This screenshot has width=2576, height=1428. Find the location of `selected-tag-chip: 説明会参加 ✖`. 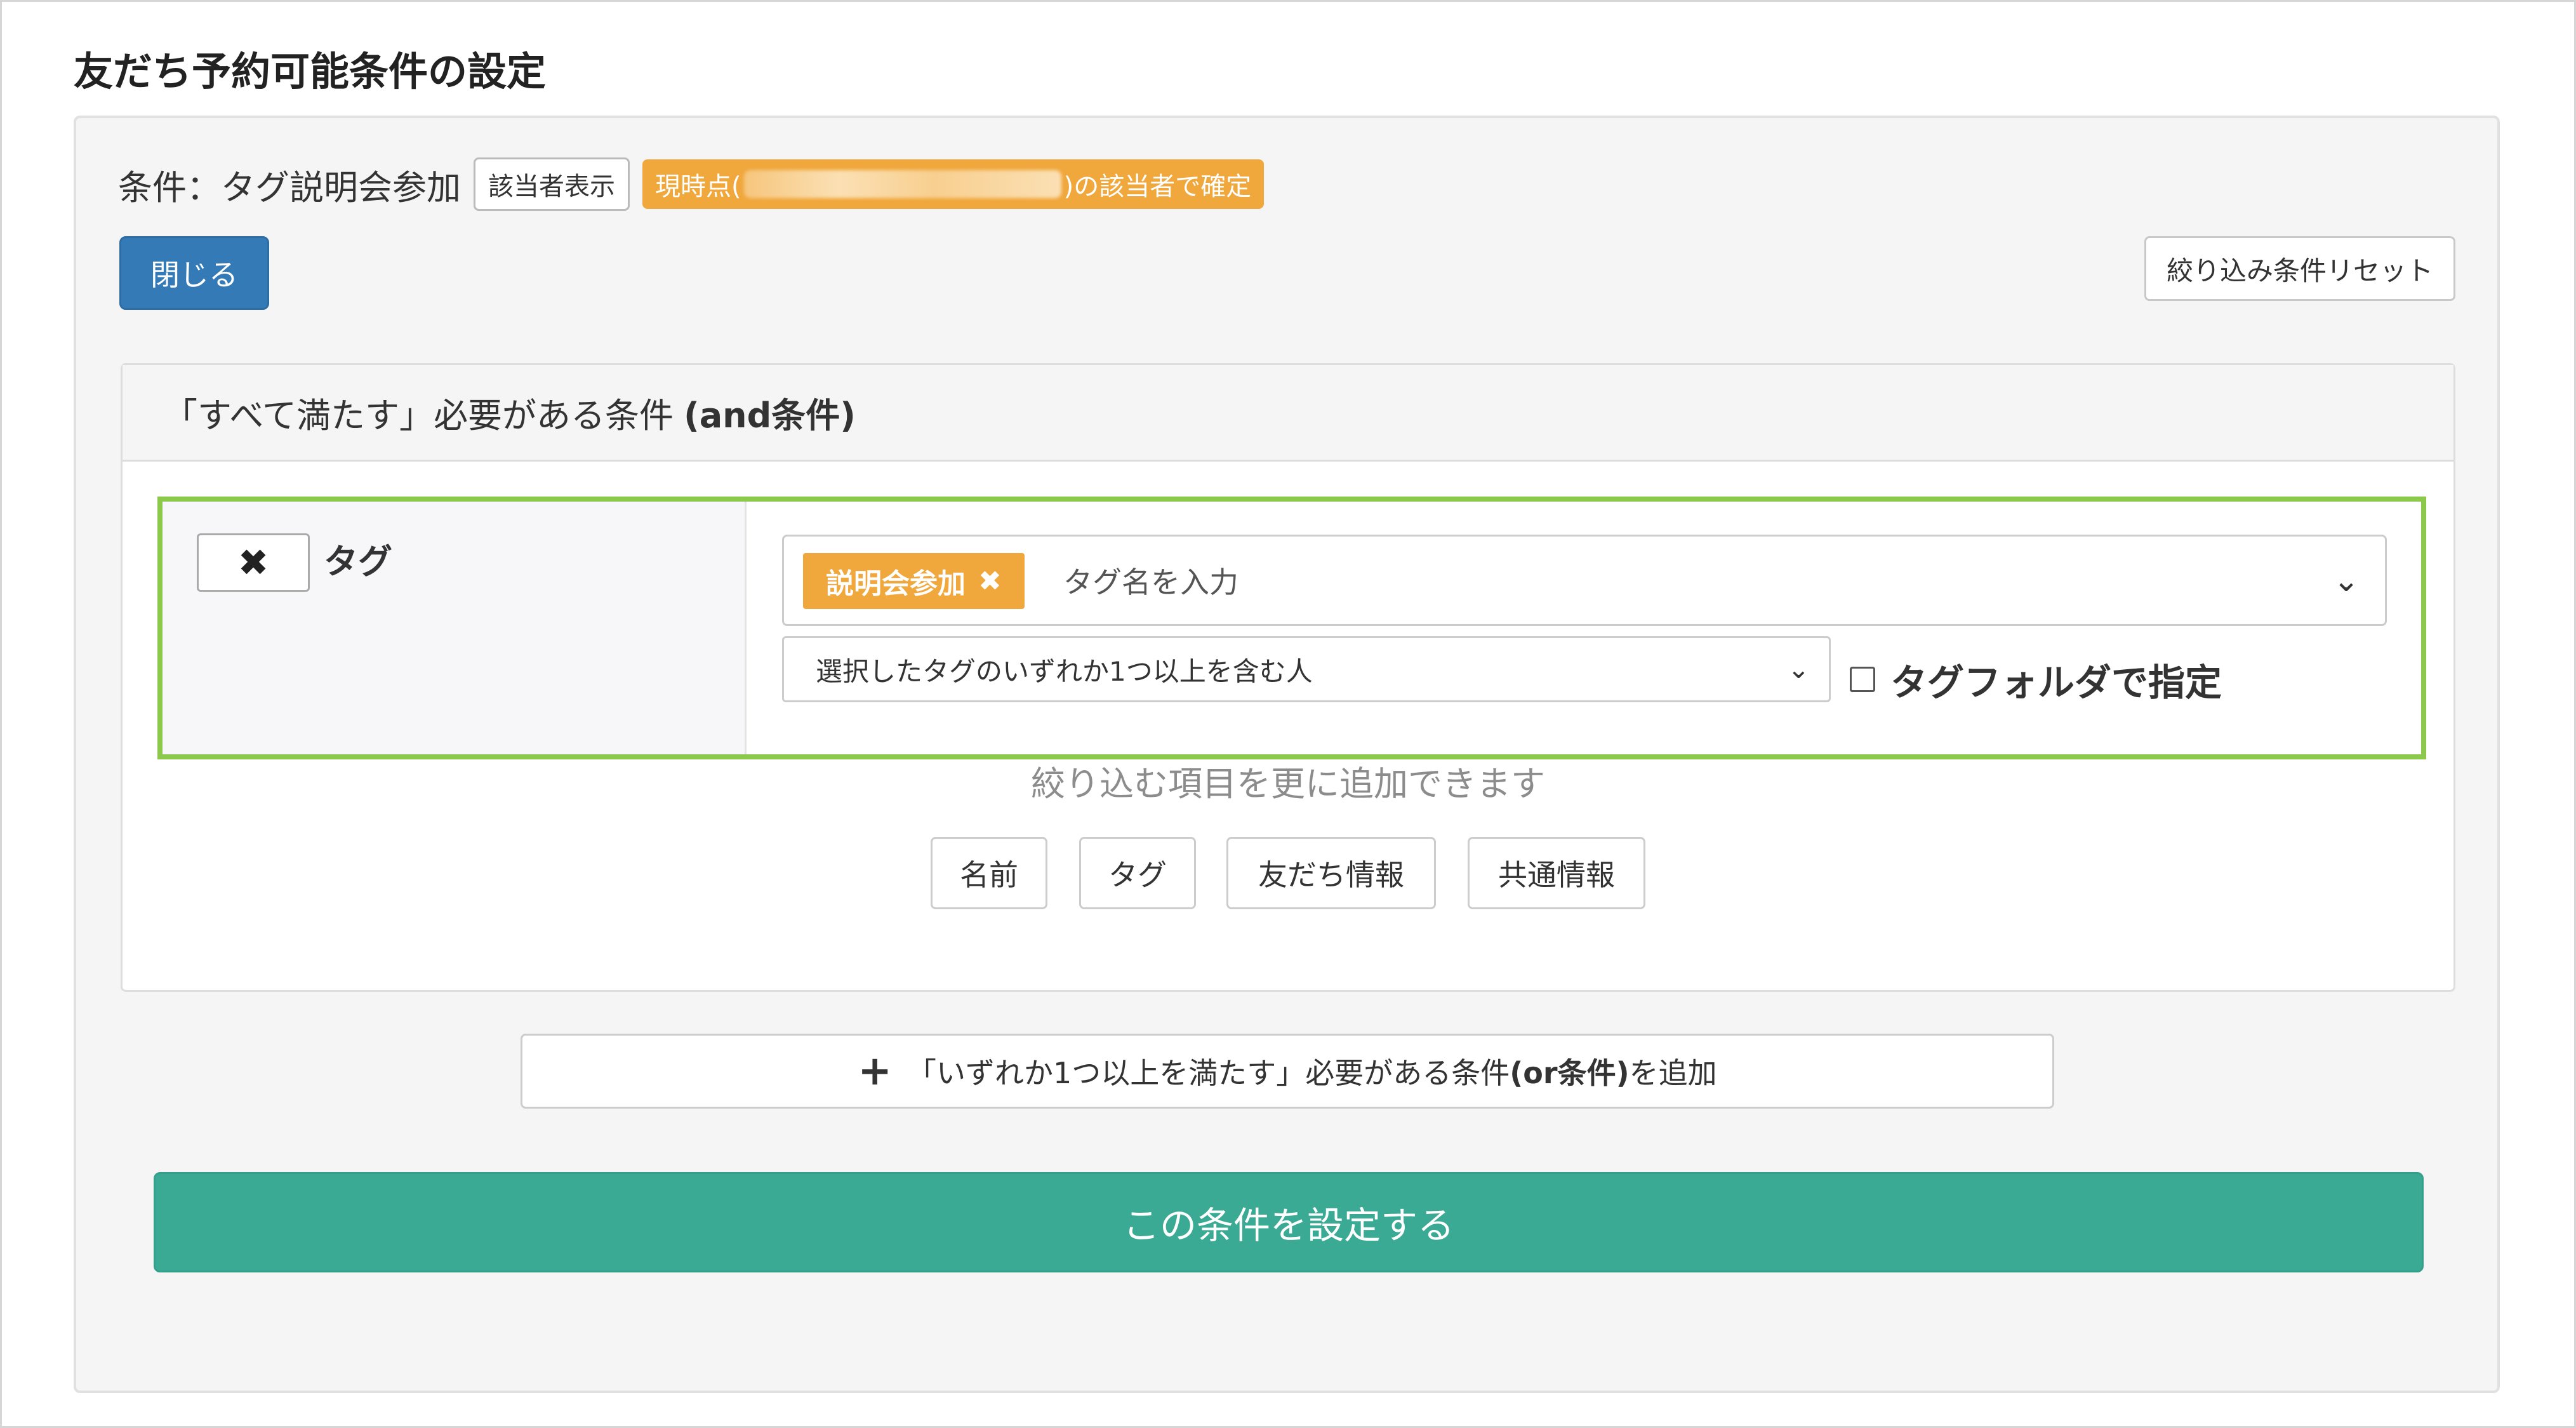

selected-tag-chip: 説明会参加 ✖ is located at coordinates (914, 581).